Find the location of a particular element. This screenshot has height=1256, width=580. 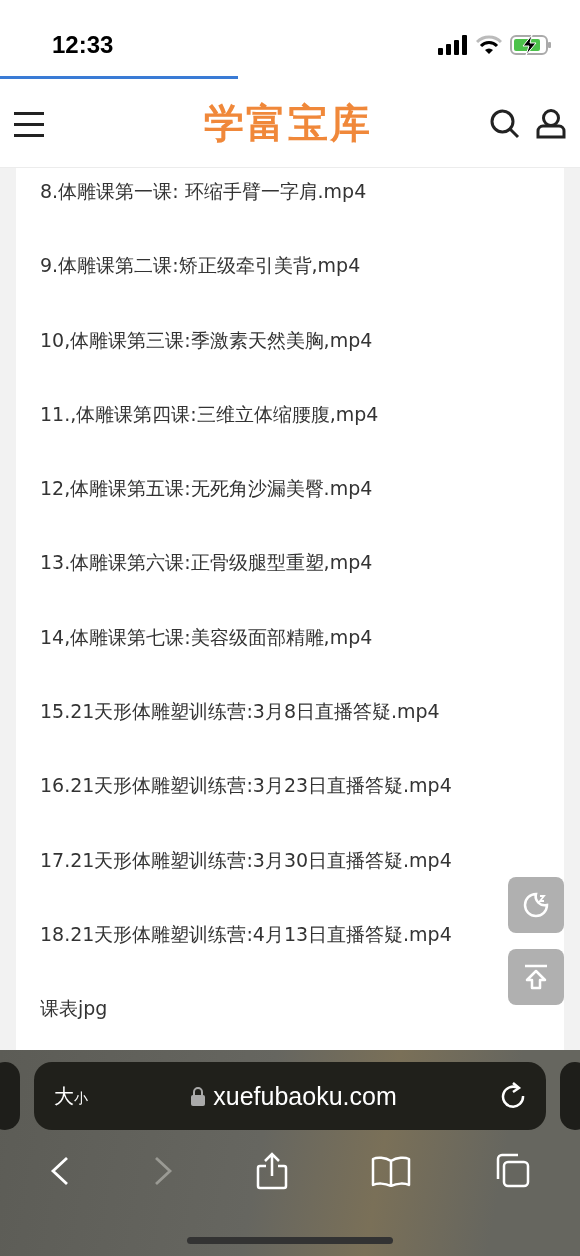

signal-icon is located at coordinates (453, 45).